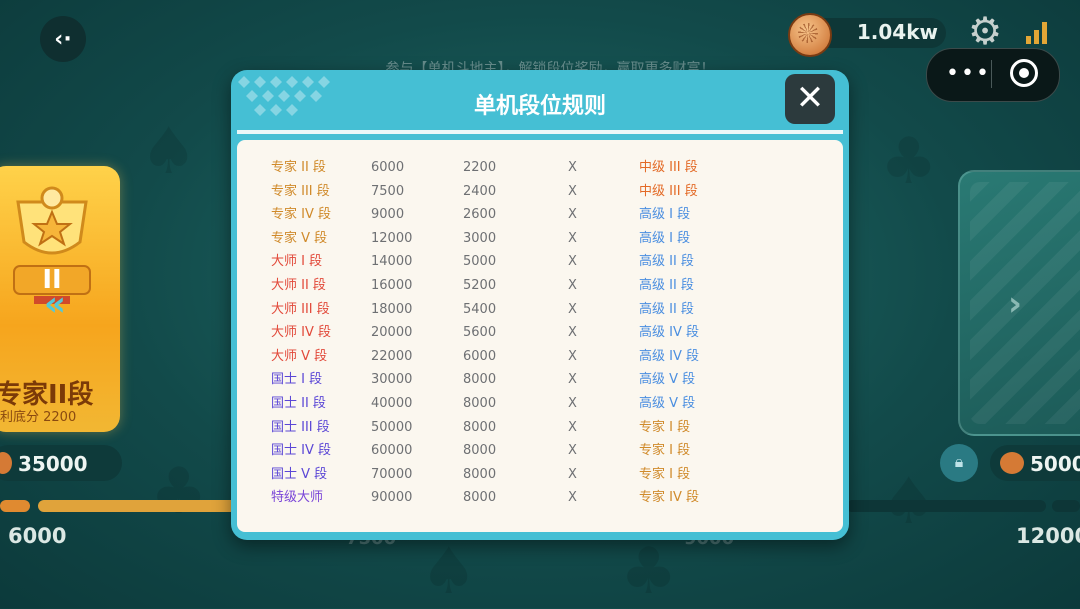  I want to click on table-row: 特级大师 90000 8000 X 专家 IV 段, so click(540, 498).